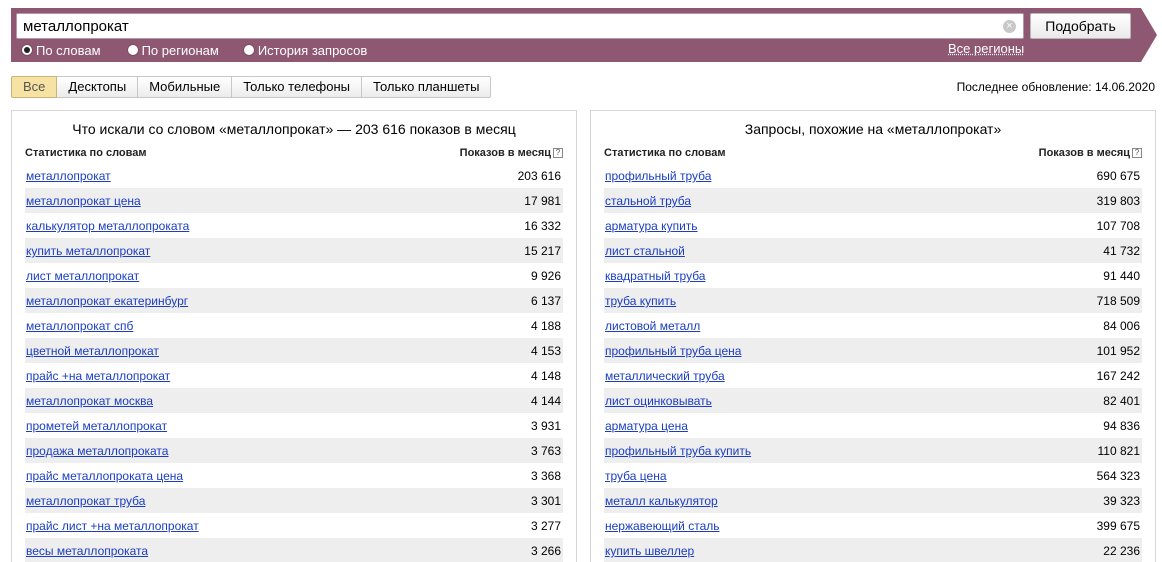  I want to click on impressions-count: 84 006, so click(1121, 326).